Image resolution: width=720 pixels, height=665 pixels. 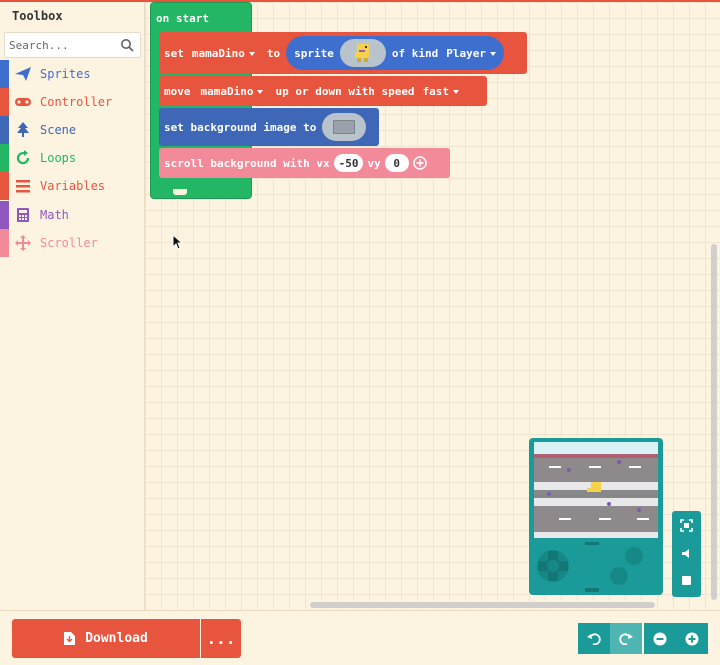 I want to click on vy-label: vy, so click(x=374, y=163).